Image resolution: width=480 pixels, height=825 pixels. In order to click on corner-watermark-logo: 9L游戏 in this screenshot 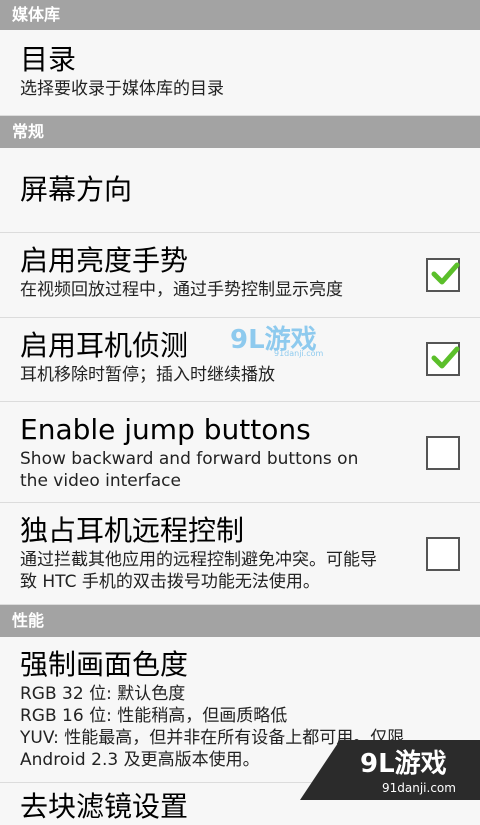, I will do `click(403, 764)`.